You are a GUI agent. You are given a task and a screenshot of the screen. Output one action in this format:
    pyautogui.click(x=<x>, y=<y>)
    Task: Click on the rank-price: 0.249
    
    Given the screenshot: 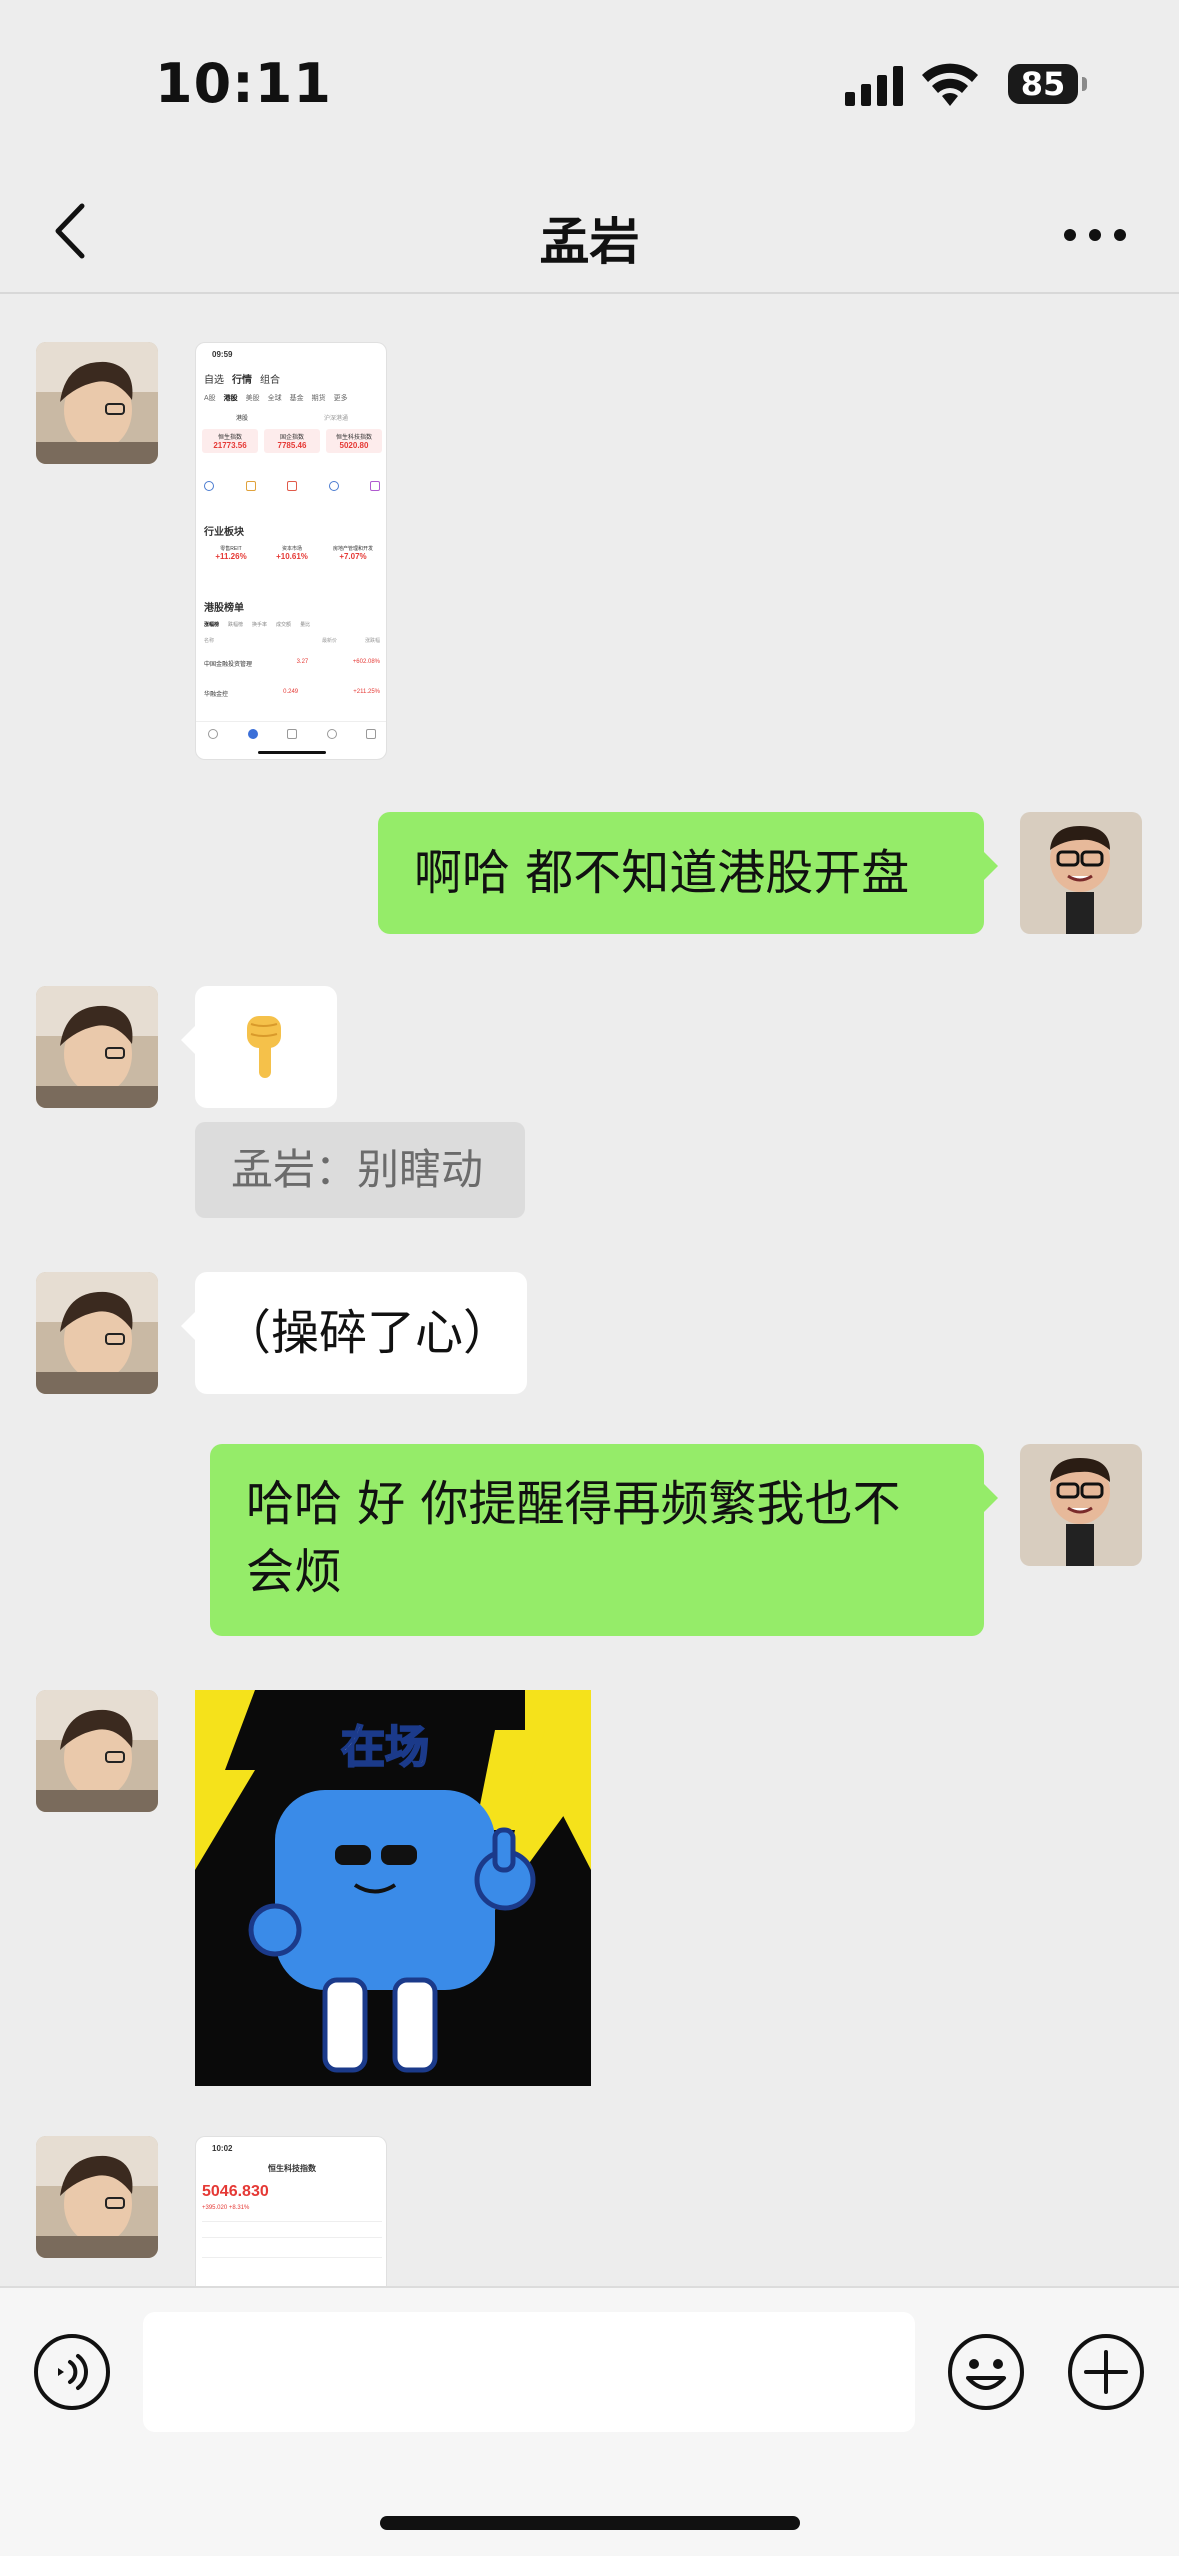 What is the action you would take?
    pyautogui.click(x=291, y=692)
    